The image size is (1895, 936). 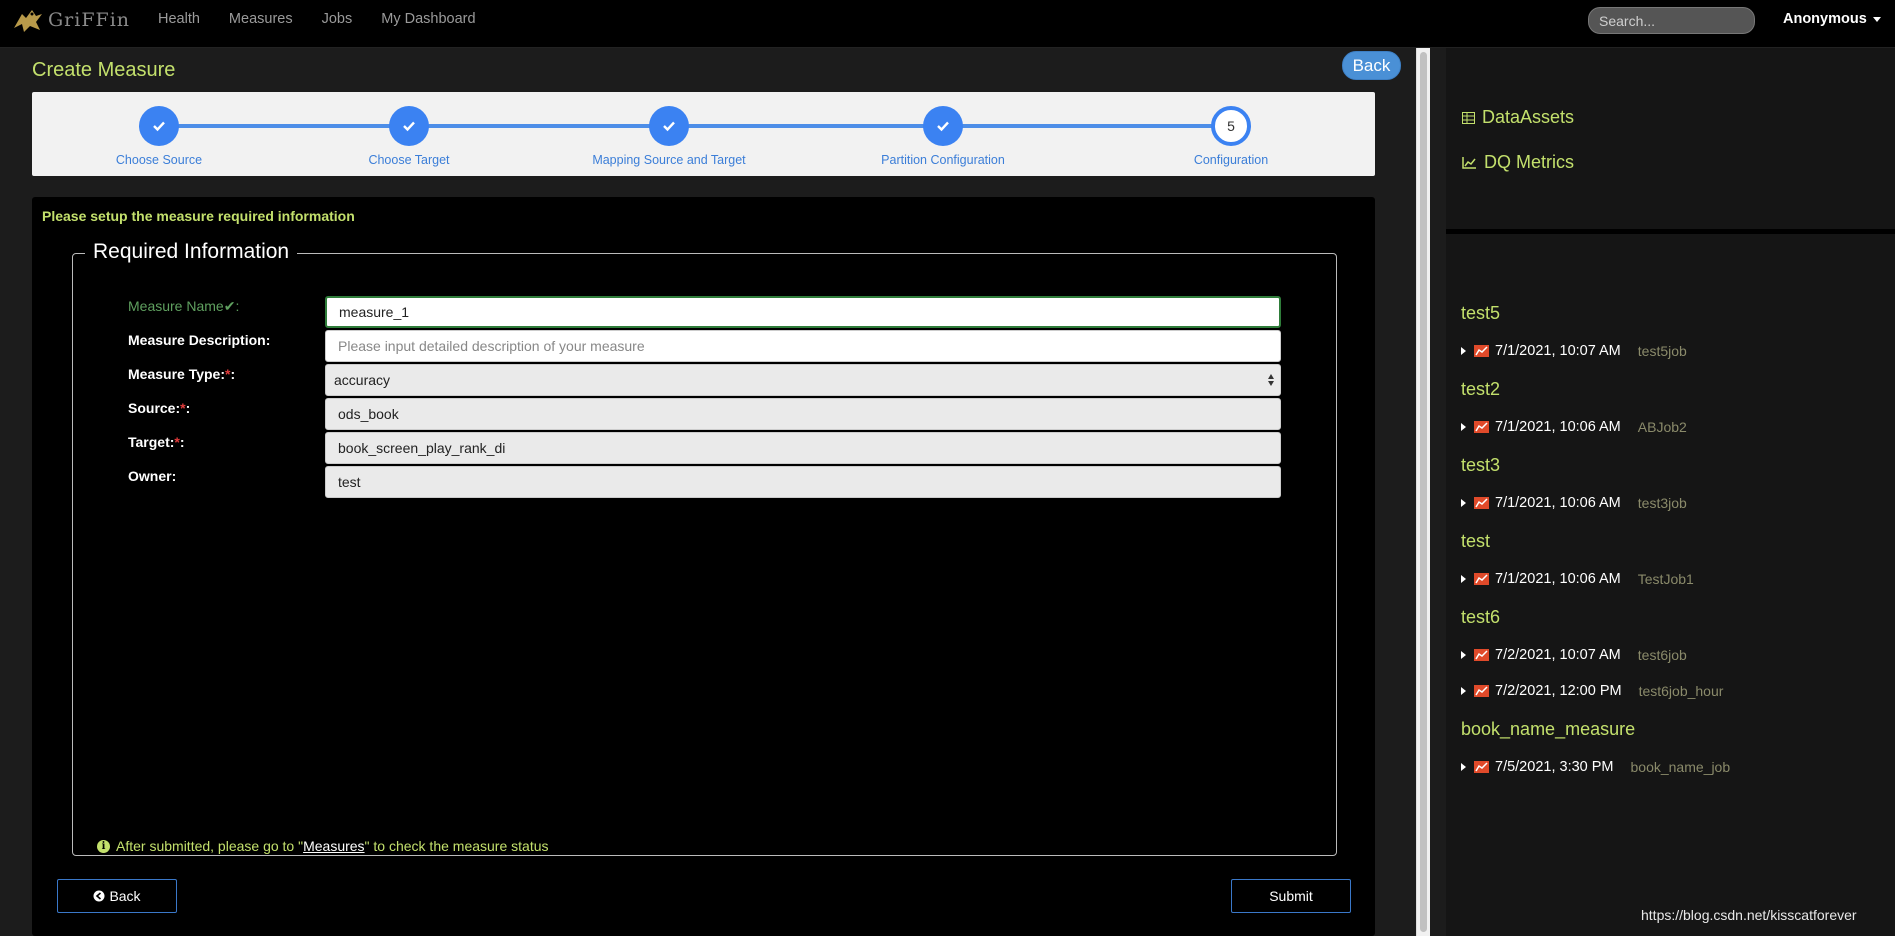 I want to click on metric-name: test6, so click(x=1480, y=617).